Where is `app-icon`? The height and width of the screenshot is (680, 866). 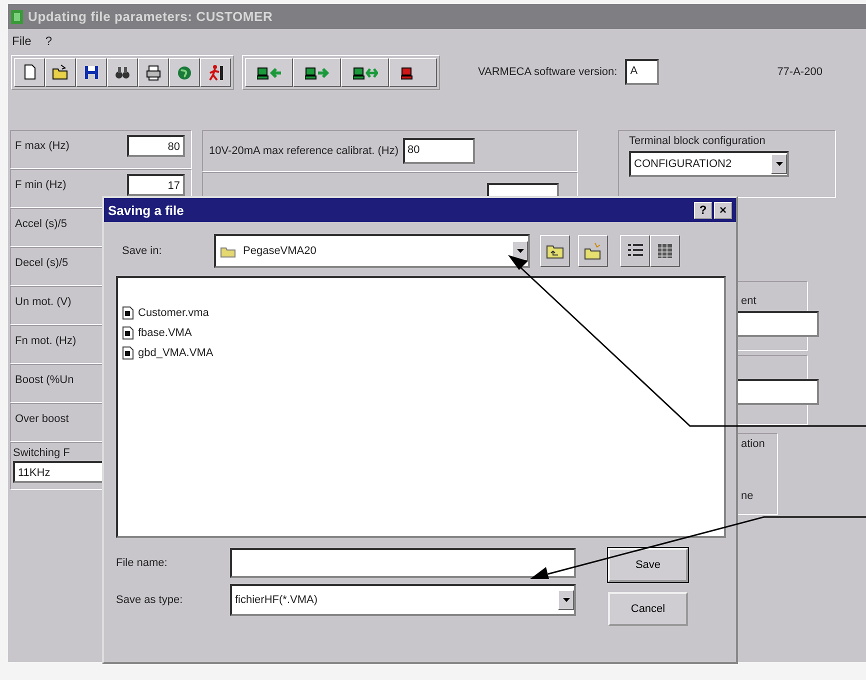 app-icon is located at coordinates (17, 16).